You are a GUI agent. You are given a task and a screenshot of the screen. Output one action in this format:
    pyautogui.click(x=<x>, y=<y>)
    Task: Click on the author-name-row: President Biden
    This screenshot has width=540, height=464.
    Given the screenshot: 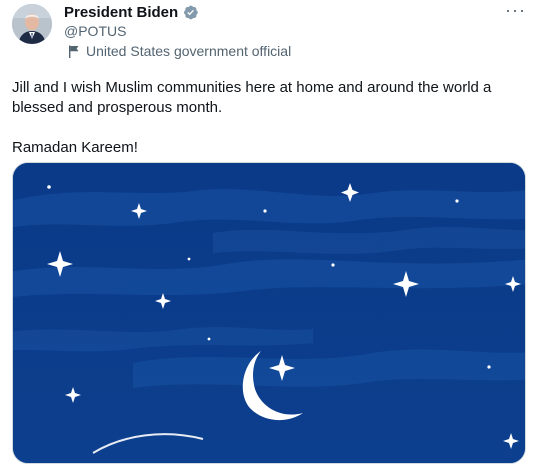 What is the action you would take?
    pyautogui.click(x=131, y=12)
    